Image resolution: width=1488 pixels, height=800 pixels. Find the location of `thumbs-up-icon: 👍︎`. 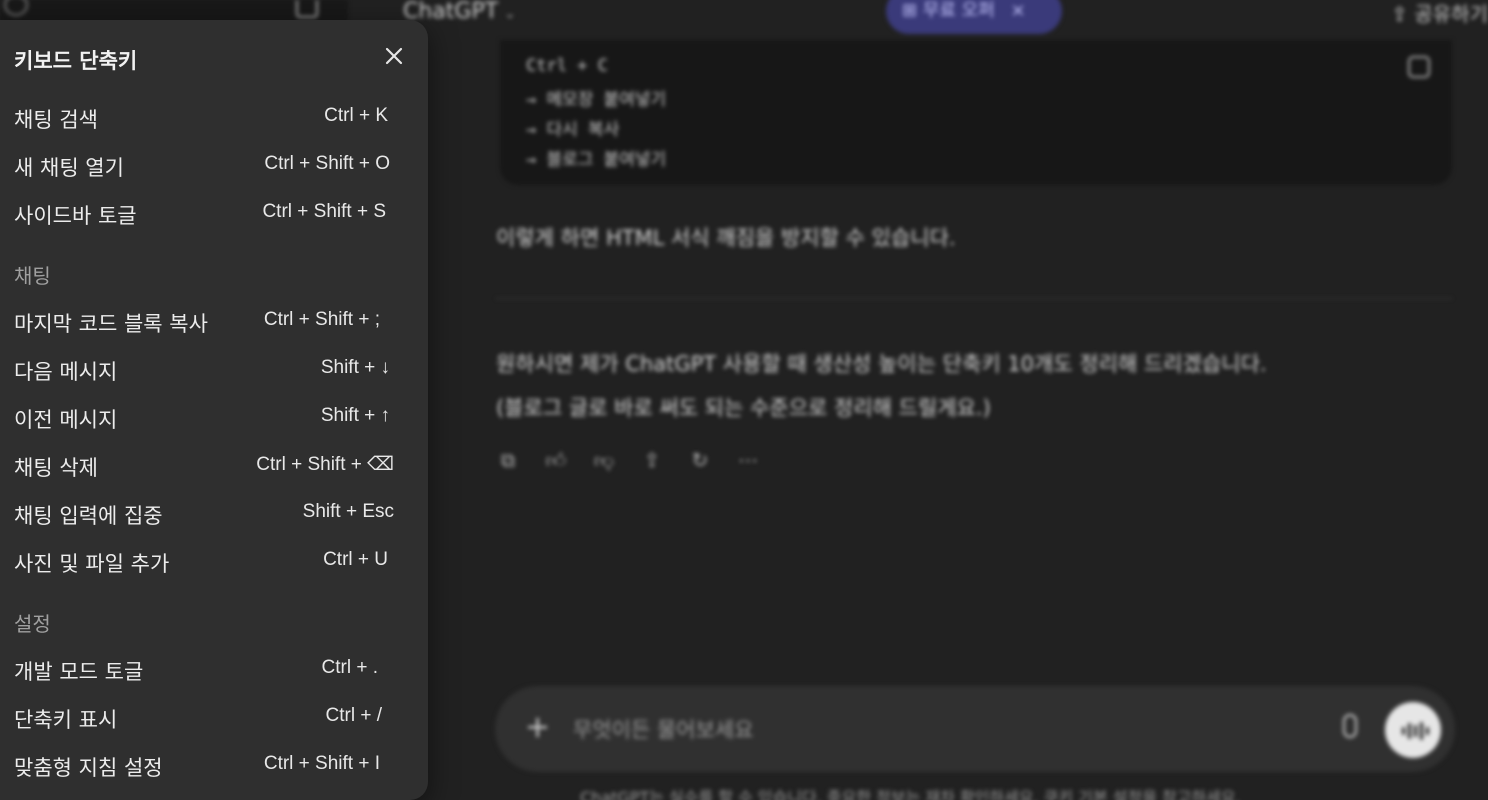

thumbs-up-icon: 👍︎ is located at coordinates (556, 460).